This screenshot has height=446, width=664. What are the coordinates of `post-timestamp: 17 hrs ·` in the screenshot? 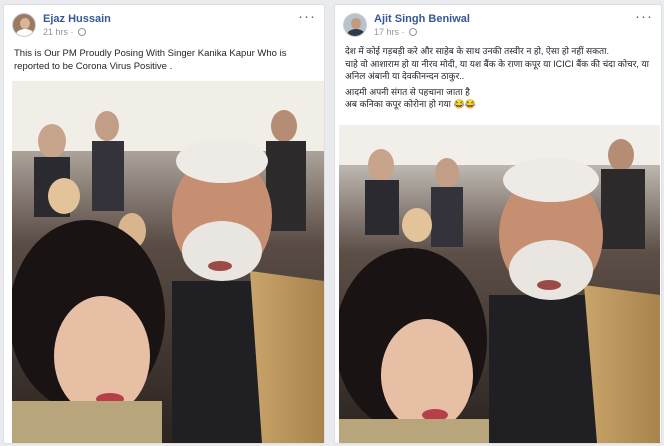 It's located at (396, 32).